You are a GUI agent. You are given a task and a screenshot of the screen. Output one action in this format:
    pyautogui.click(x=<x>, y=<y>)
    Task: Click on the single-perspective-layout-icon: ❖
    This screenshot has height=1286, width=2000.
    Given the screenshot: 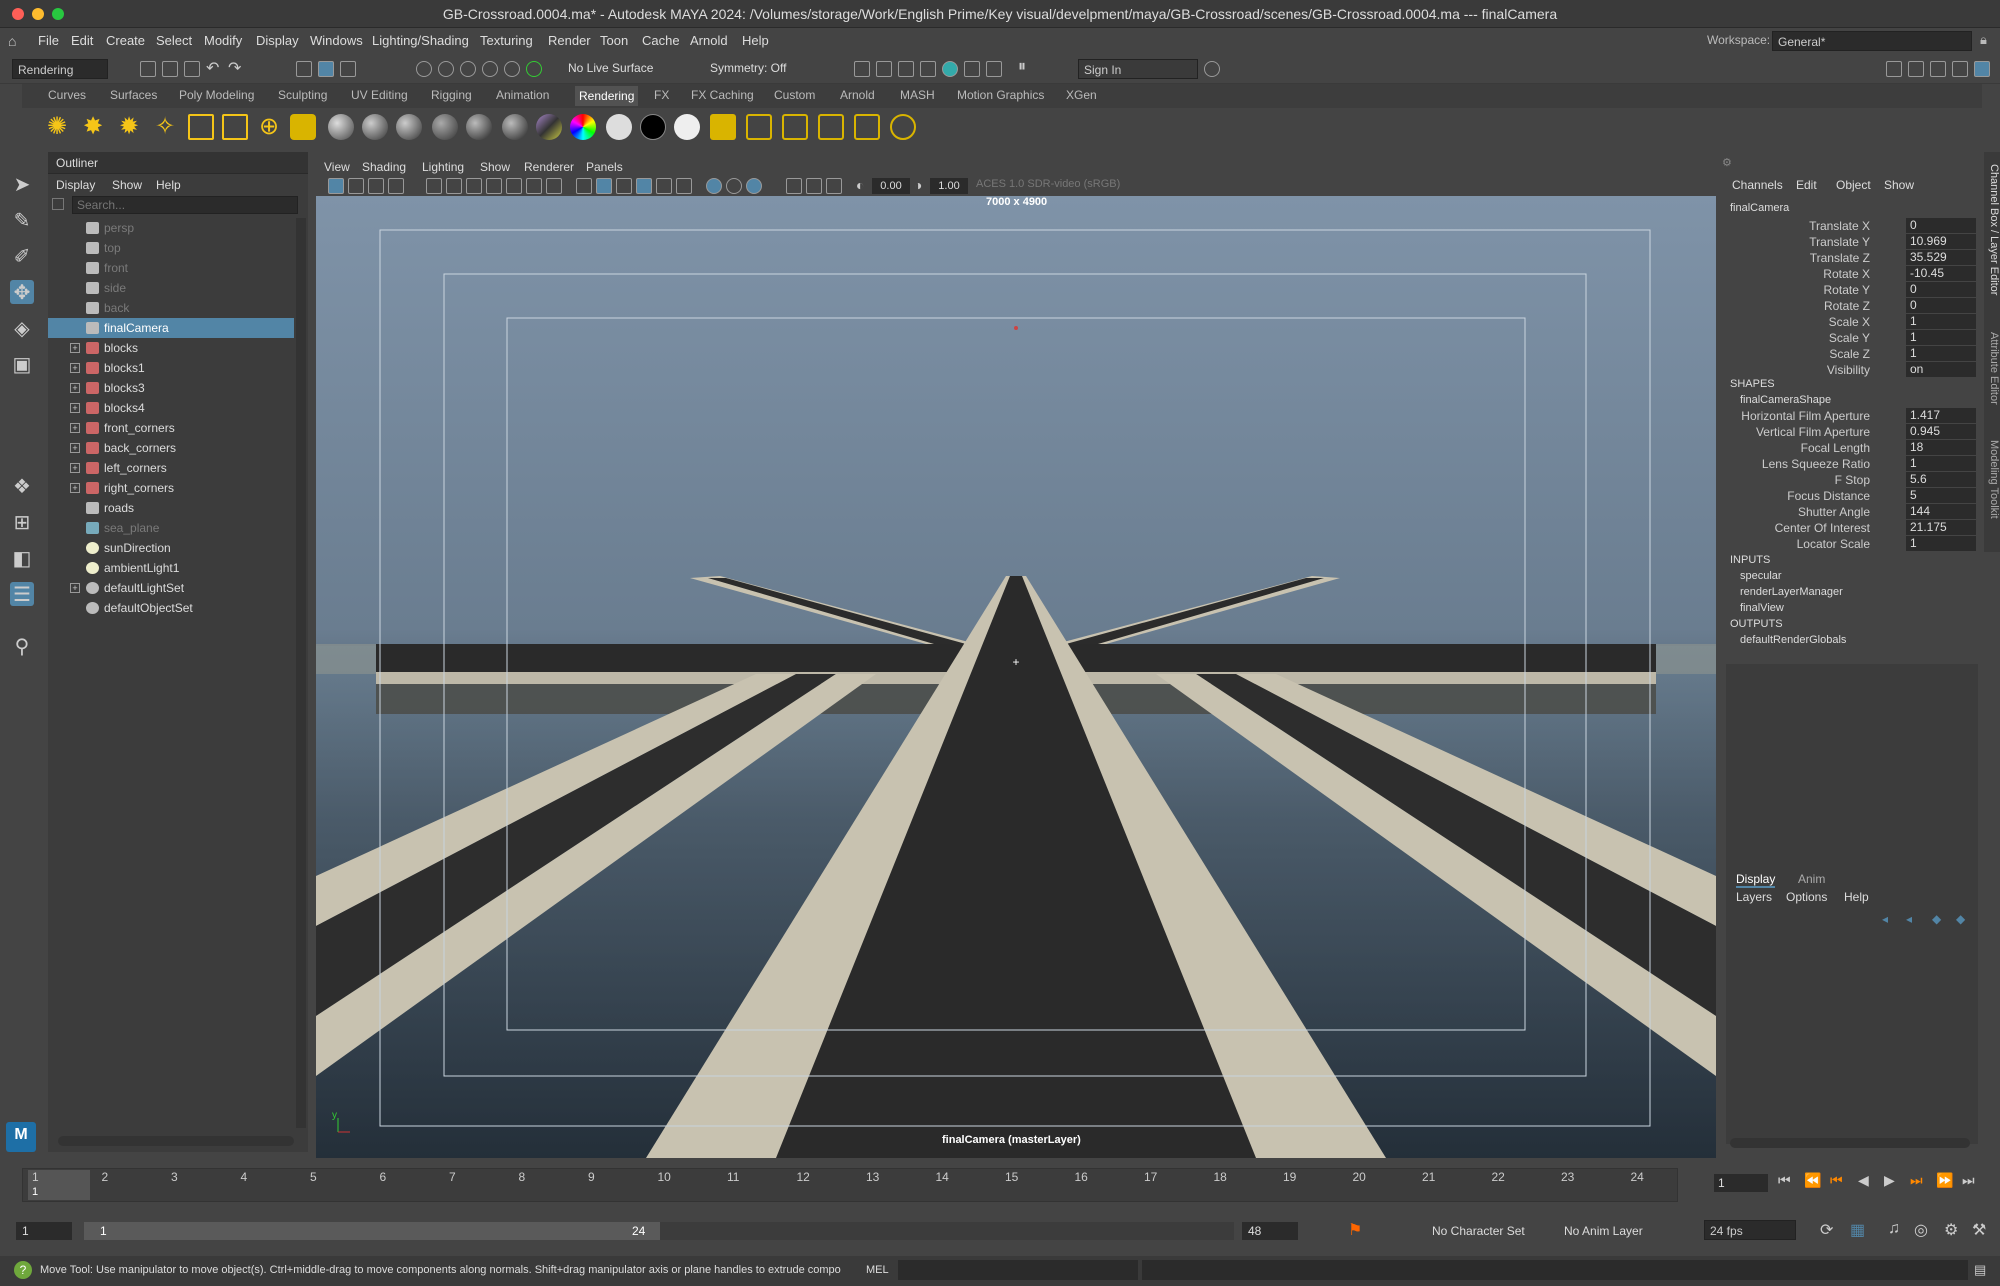 What is the action you would take?
    pyautogui.click(x=22, y=486)
    